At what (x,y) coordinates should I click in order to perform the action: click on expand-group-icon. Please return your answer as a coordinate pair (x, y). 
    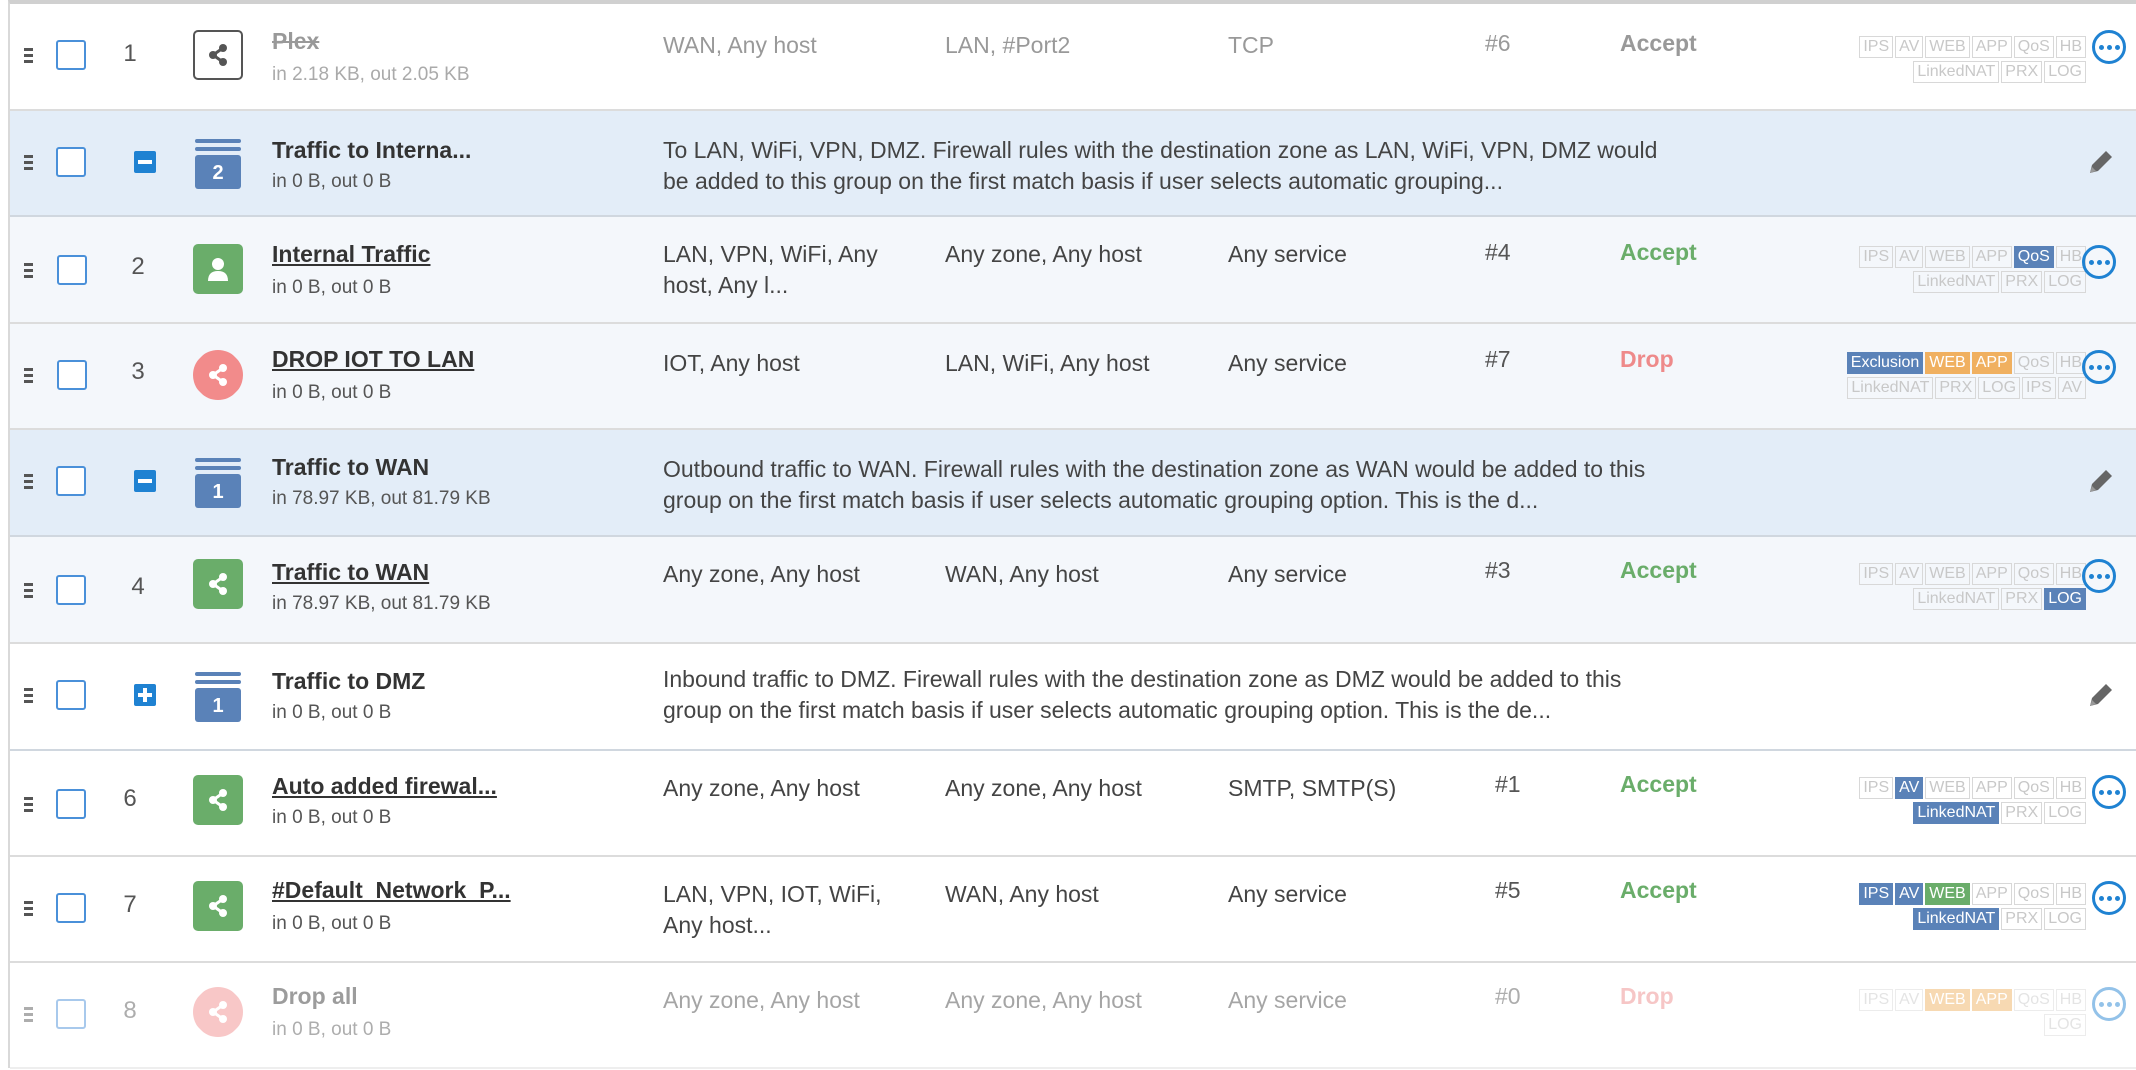
    Looking at the image, I should click on (145, 695).